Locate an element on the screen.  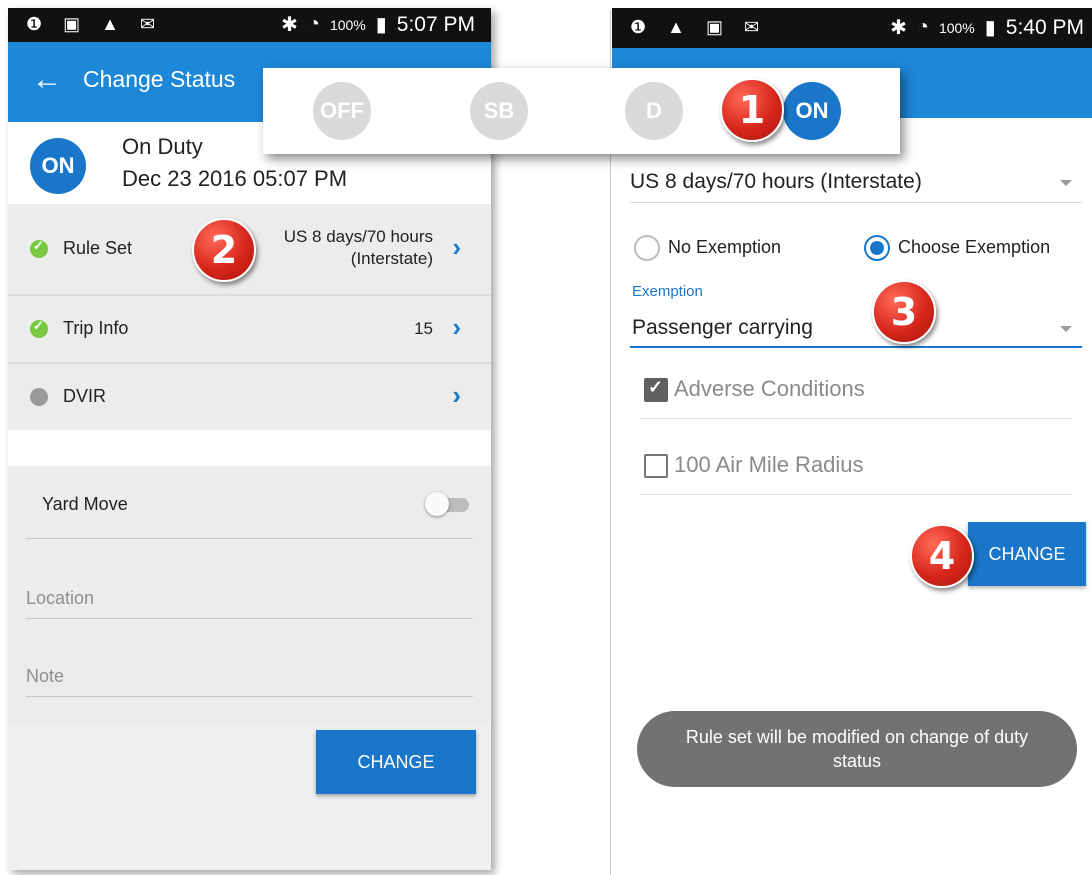
status-datetime: Dec 23 2016 05:07 PM is located at coordinates (235, 178).